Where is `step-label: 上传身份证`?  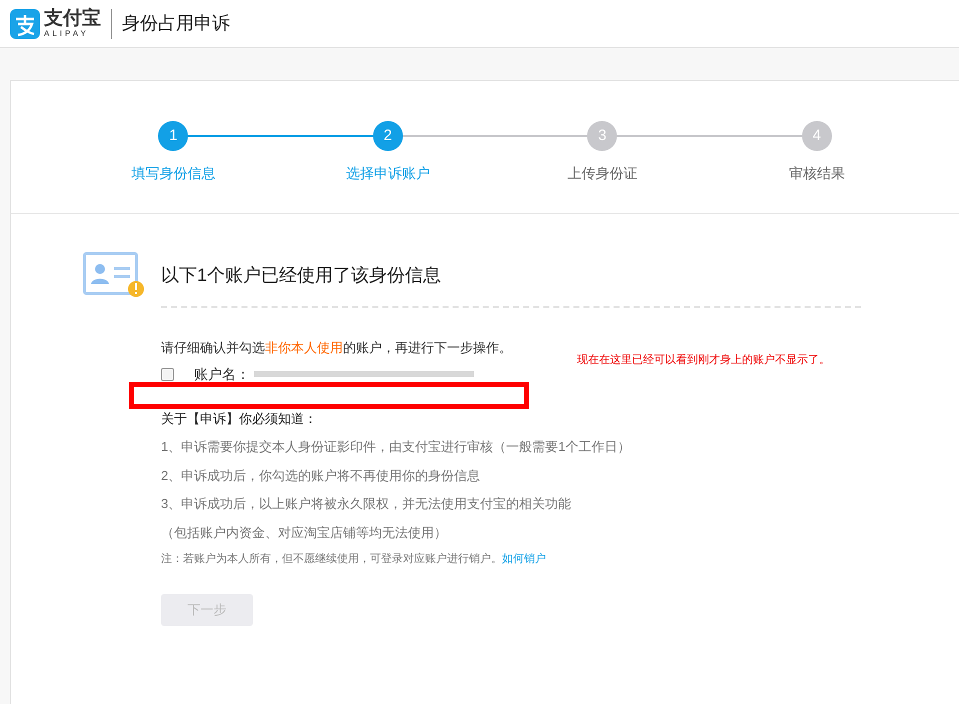 step-label: 上传身份证 is located at coordinates (602, 173).